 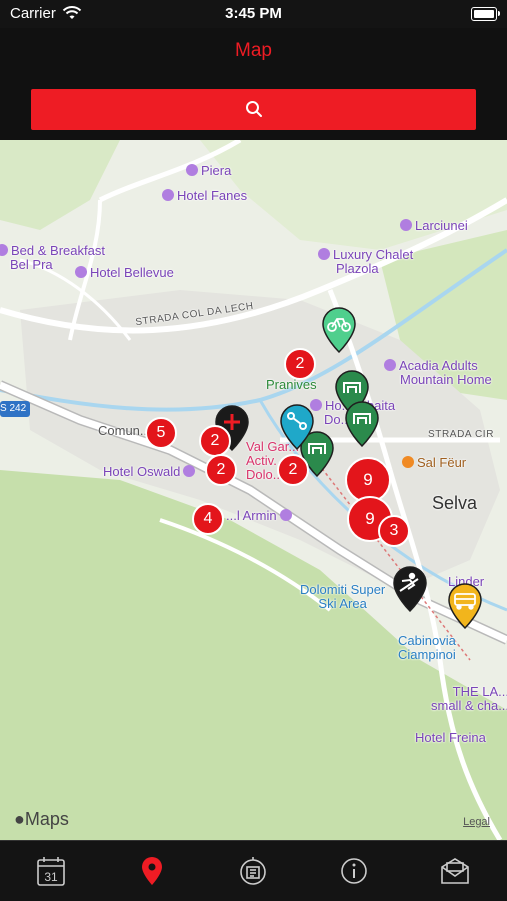 I want to click on status-bar: Carrier 3:45 PM, so click(x=253, y=14).